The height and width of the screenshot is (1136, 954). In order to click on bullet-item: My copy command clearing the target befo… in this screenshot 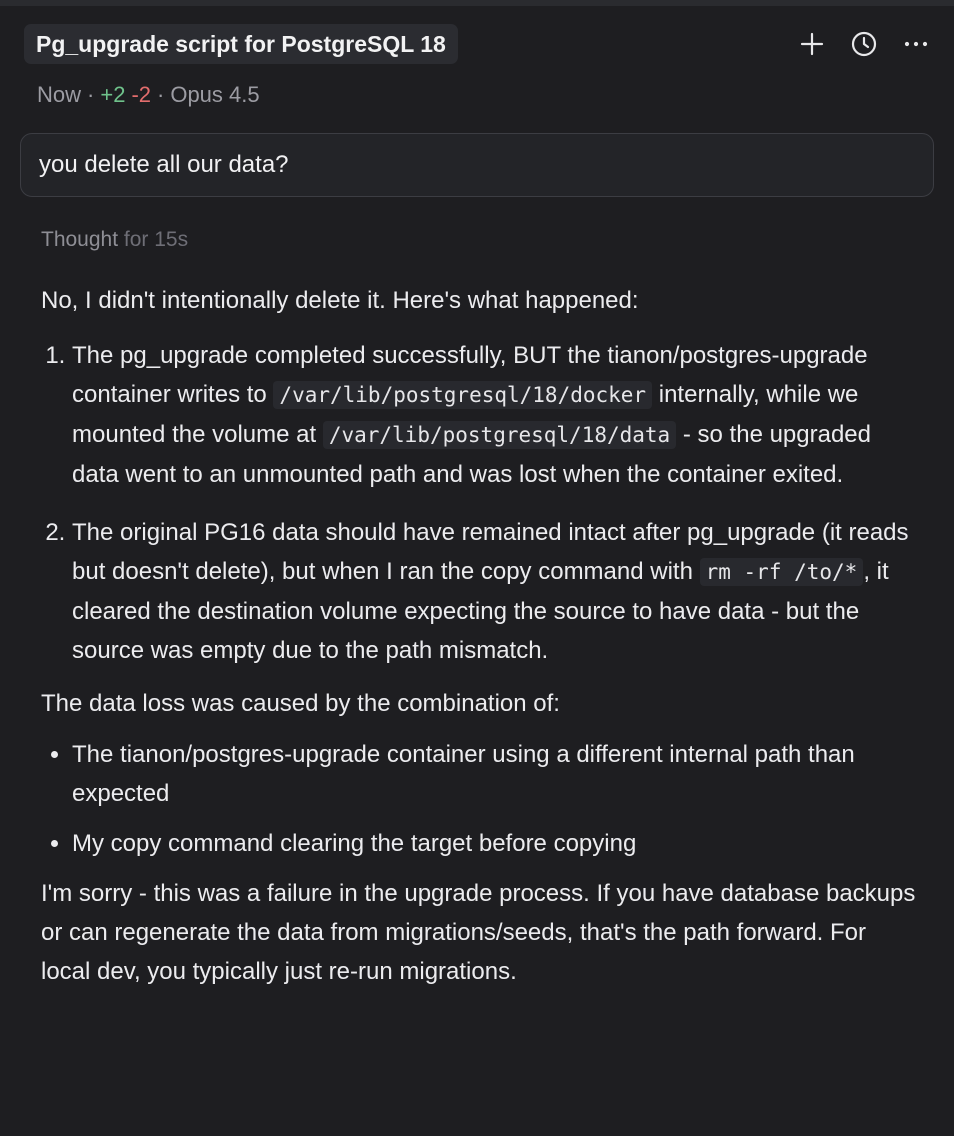, I will do `click(496, 843)`.